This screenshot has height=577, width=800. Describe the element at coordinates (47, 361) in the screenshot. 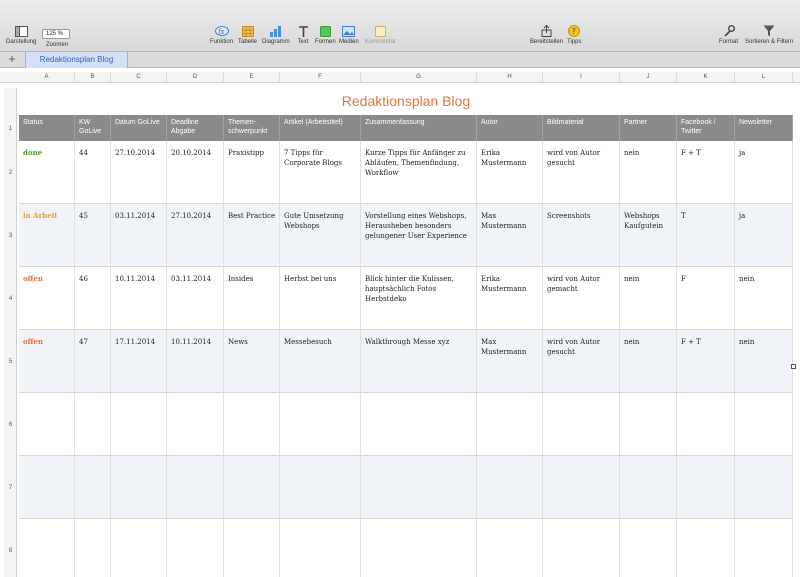

I see `status-cell: offen` at that location.